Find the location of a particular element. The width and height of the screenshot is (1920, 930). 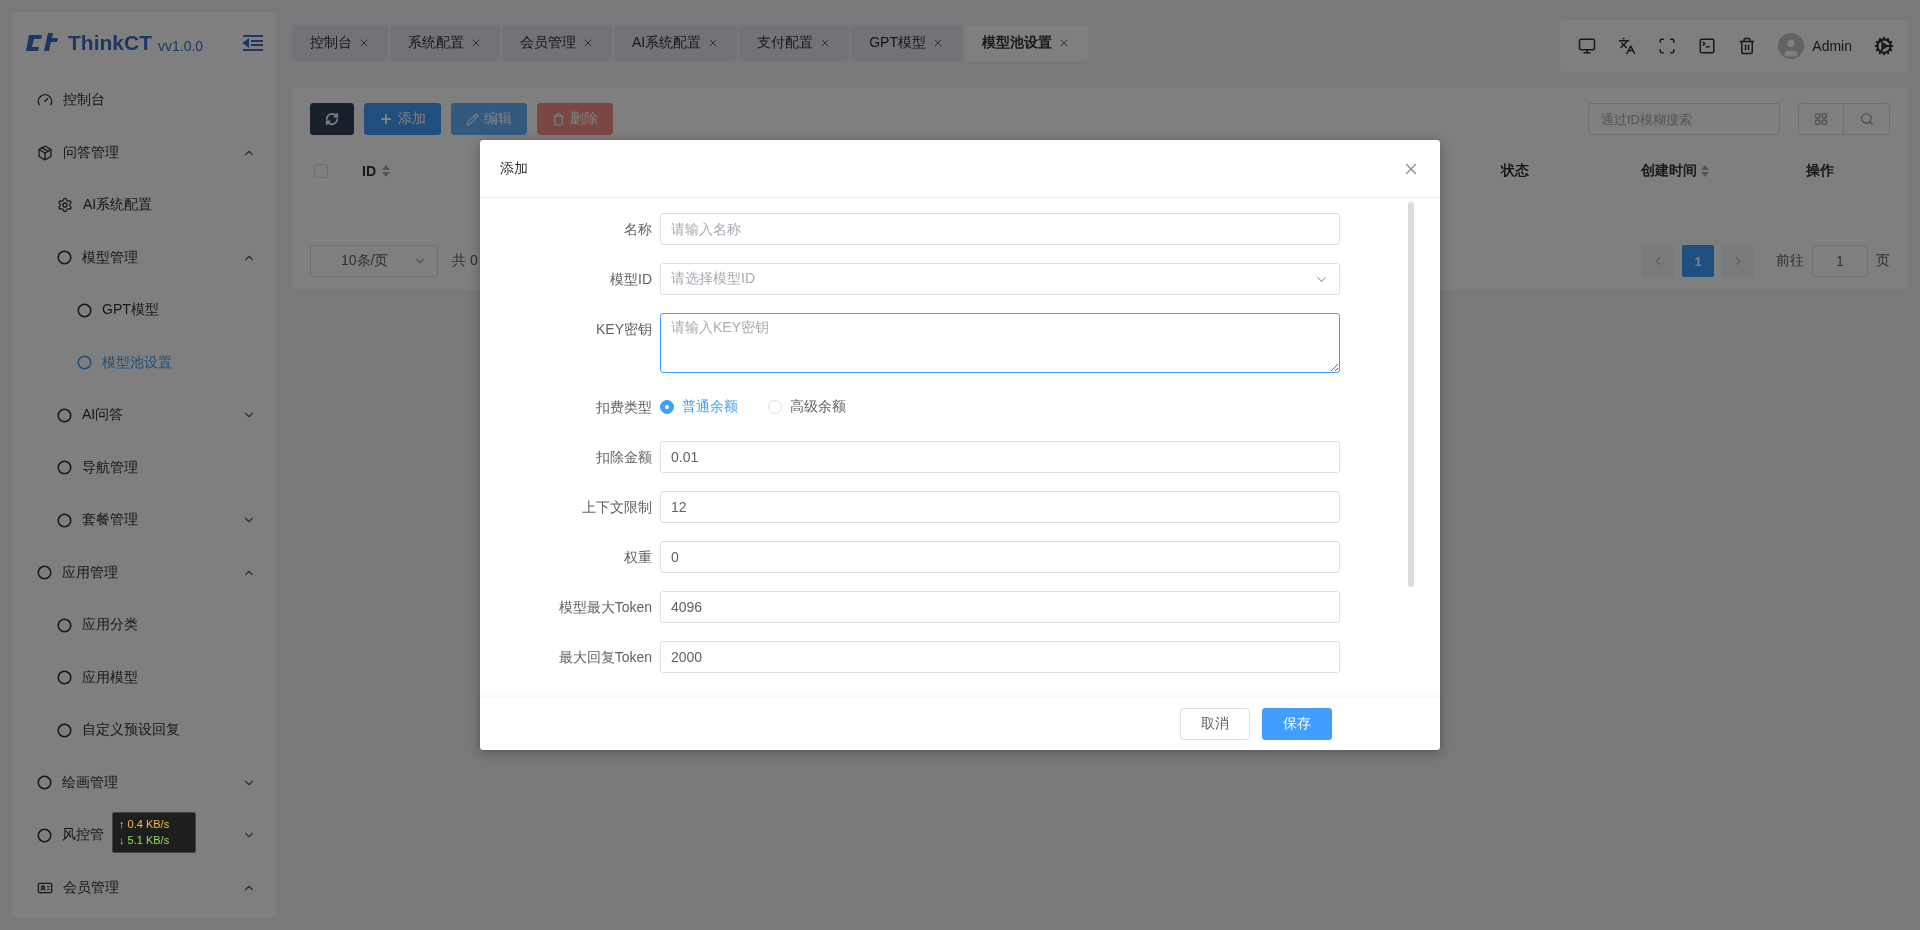

translate-icon is located at coordinates (1627, 46).